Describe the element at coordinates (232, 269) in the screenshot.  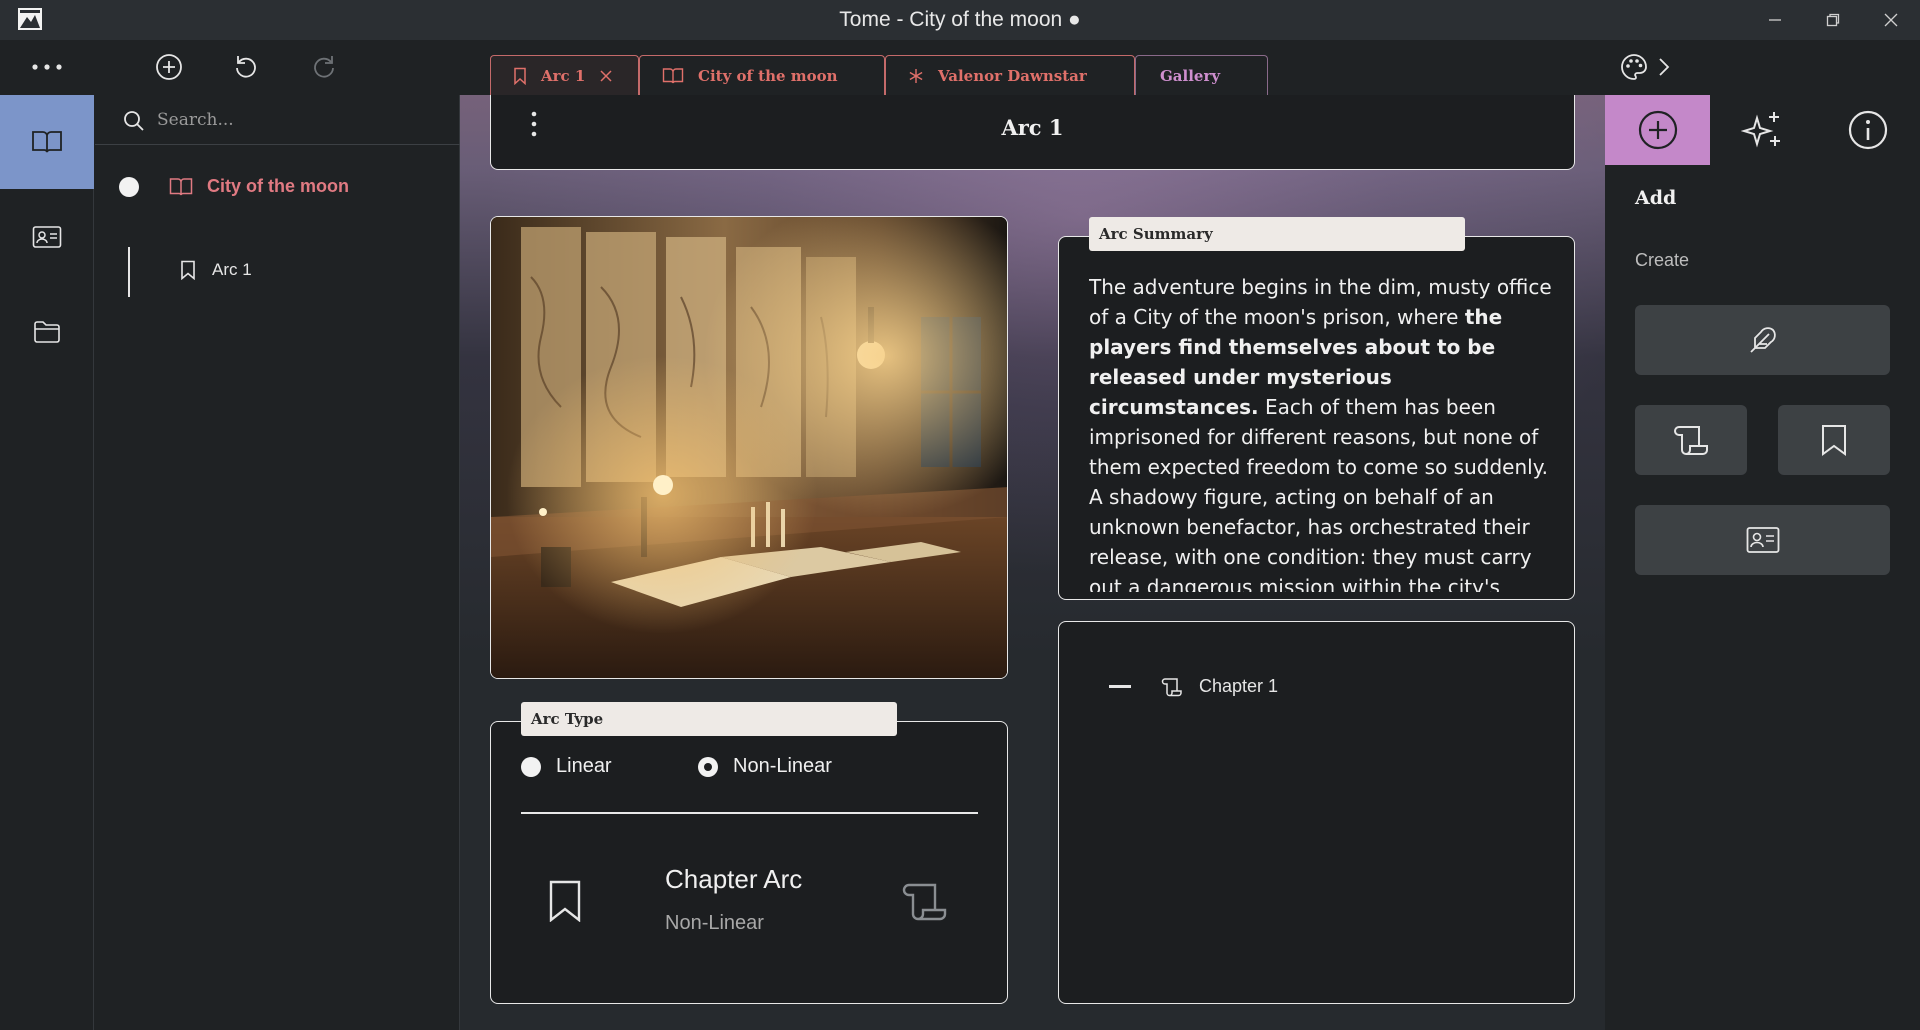
I see `tree-child-label: Arc 1` at that location.